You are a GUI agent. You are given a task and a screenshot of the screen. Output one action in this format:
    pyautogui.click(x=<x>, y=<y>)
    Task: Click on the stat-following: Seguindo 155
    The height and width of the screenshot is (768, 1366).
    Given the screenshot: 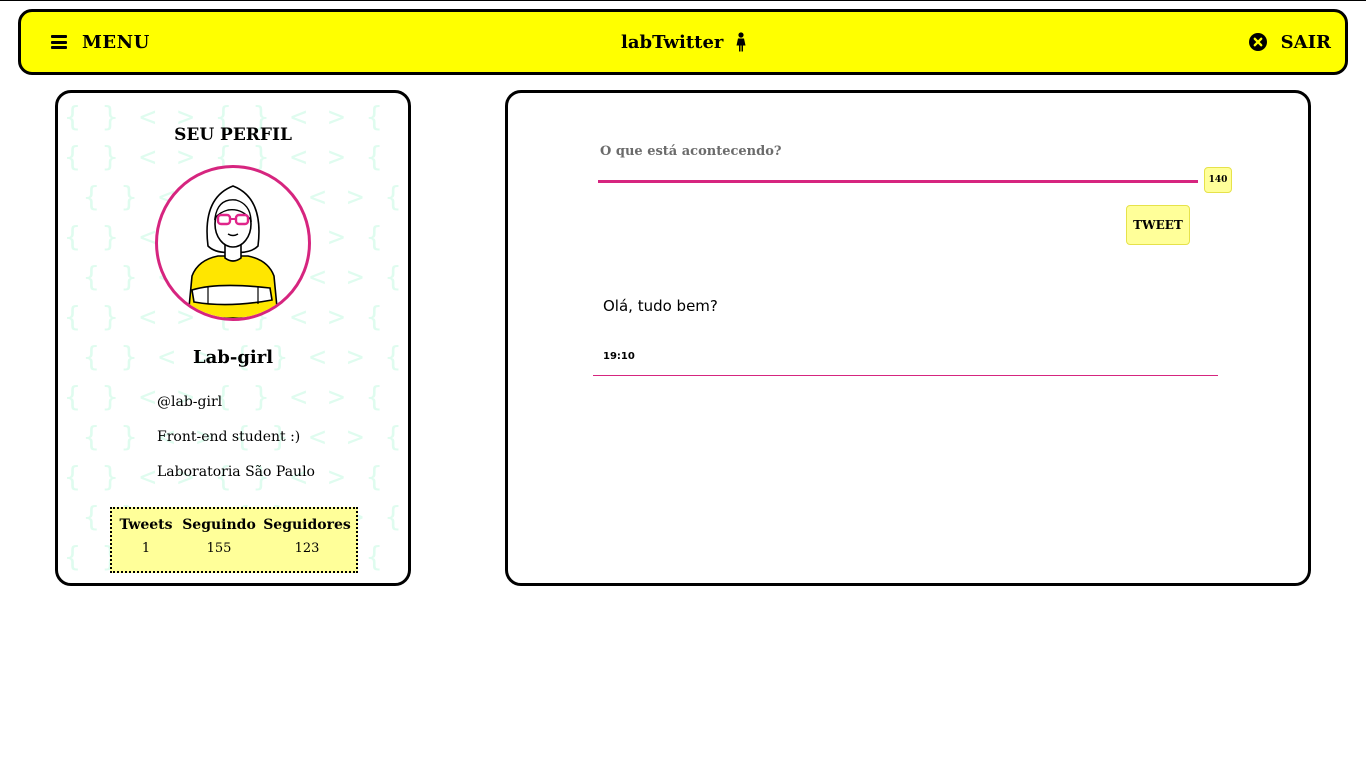 What is the action you would take?
    pyautogui.click(x=219, y=536)
    